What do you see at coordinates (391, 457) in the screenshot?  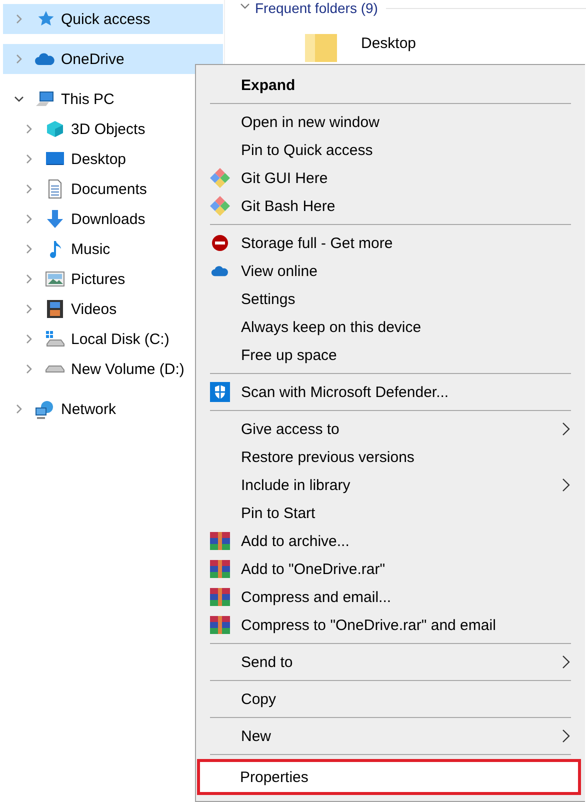 I see `menu-item: Restore previous versions` at bounding box center [391, 457].